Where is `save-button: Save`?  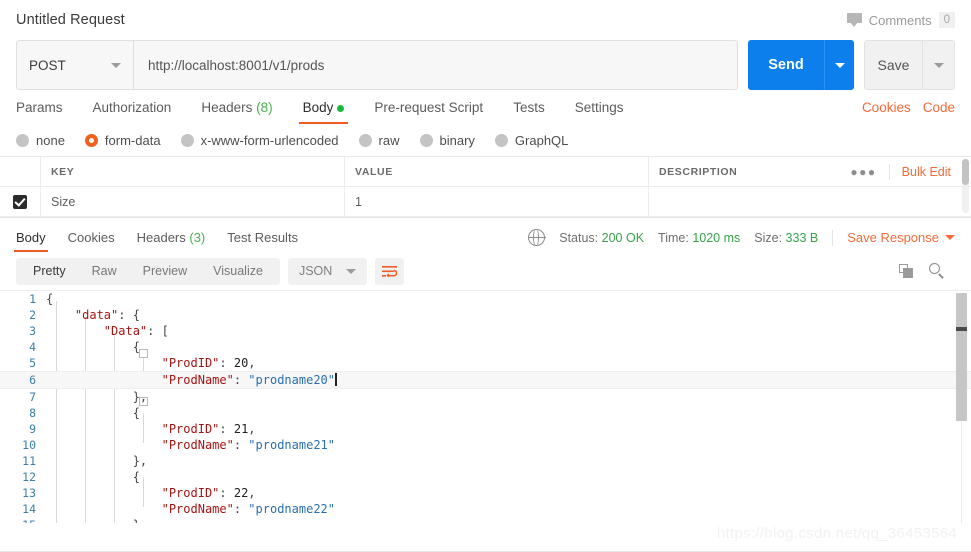 save-button: Save is located at coordinates (893, 65).